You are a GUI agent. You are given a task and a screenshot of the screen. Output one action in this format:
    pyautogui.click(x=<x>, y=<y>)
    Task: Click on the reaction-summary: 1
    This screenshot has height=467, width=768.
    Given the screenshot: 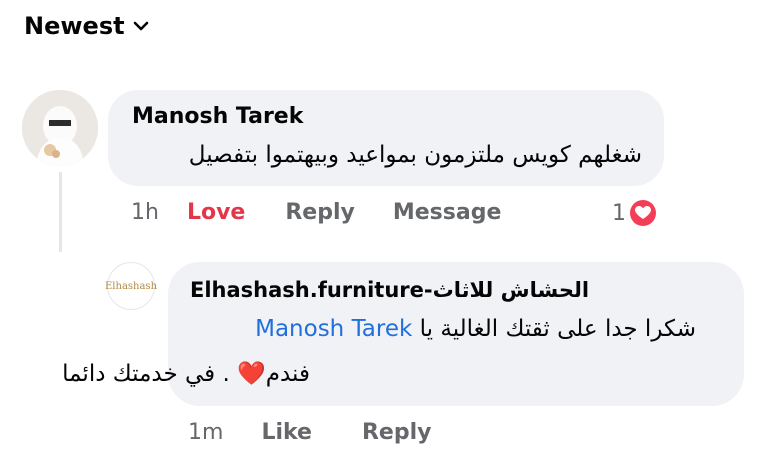 What is the action you would take?
    pyautogui.click(x=634, y=213)
    